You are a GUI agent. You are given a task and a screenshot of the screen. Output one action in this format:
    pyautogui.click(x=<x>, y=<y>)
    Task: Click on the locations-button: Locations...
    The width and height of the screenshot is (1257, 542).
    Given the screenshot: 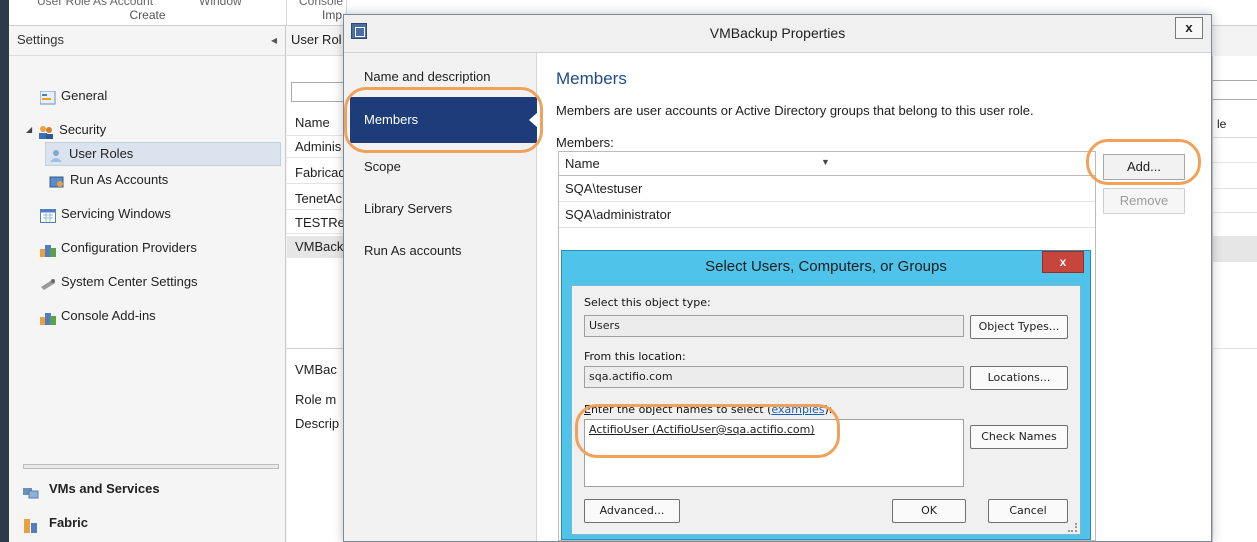 What is the action you would take?
    pyautogui.click(x=1019, y=378)
    